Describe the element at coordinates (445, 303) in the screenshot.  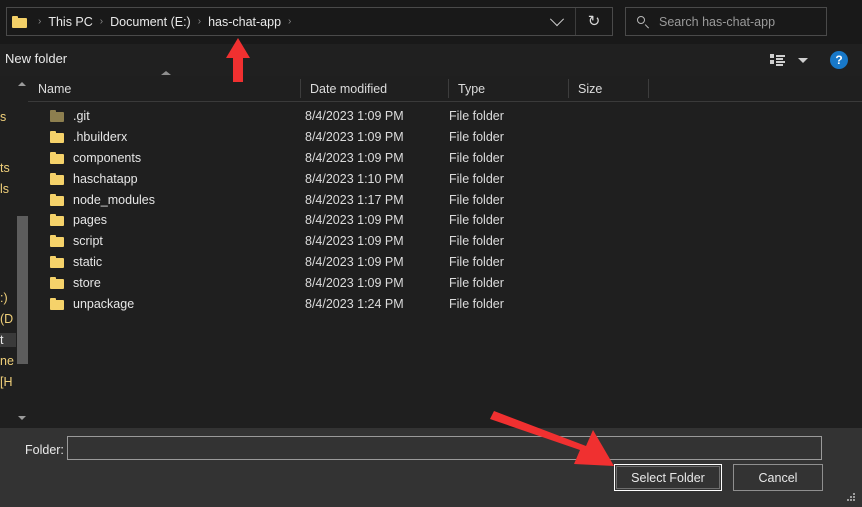
I see `table-row: unpackage 8/4/2023 1:24 PM File folder` at that location.